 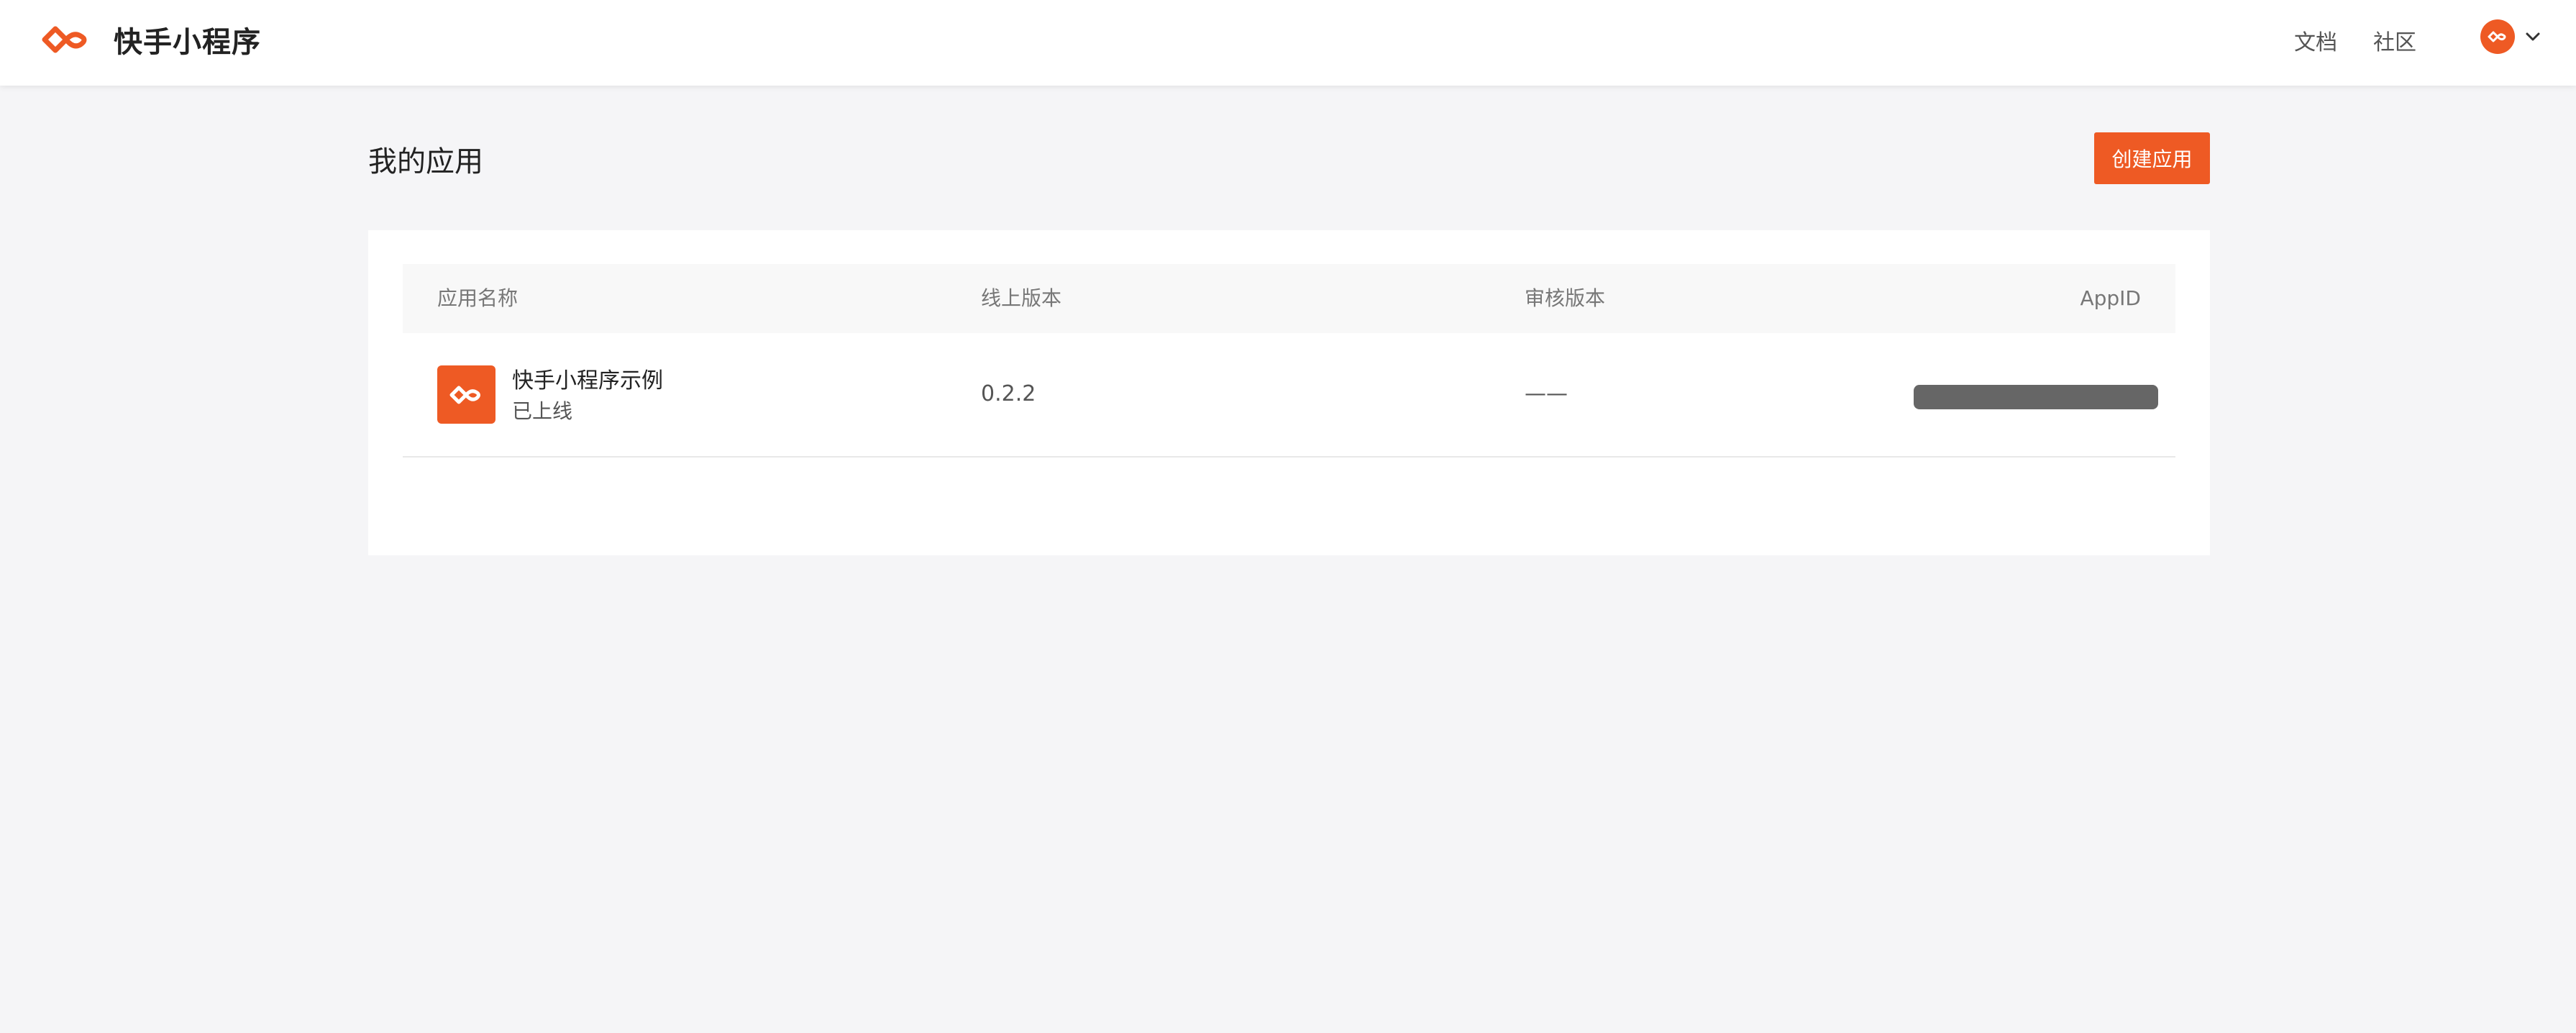 I want to click on app-icon, so click(x=466, y=394).